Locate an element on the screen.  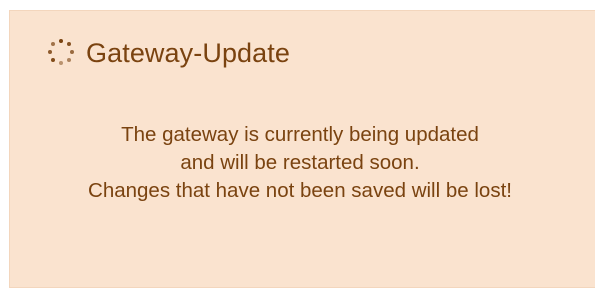
dialog-header: Gateway-Update is located at coordinates (168, 53).